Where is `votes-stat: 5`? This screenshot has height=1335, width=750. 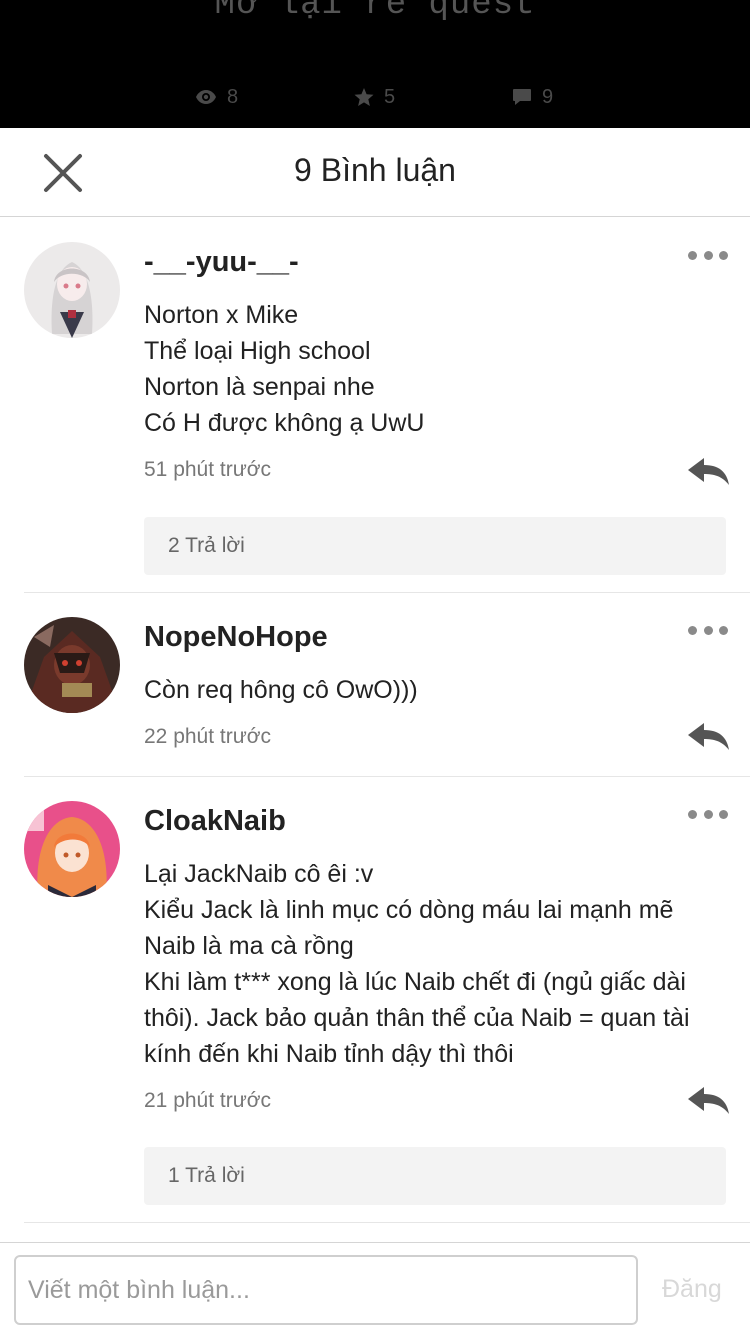
votes-stat: 5 is located at coordinates (374, 97).